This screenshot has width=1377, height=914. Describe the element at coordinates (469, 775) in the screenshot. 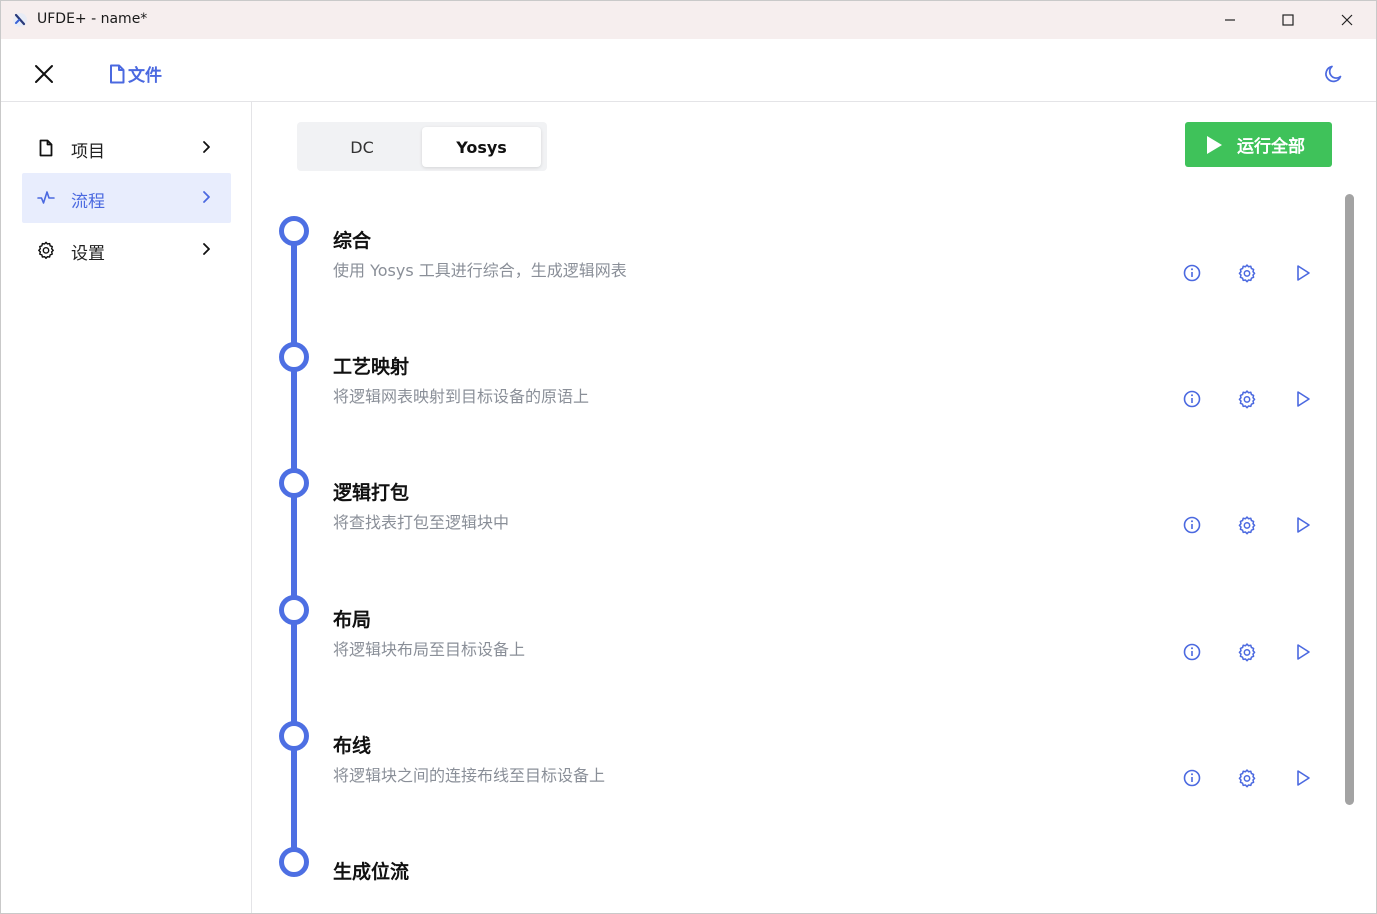

I see `step-description: 将逻辑块之间的连接布线至目标设备上` at that location.